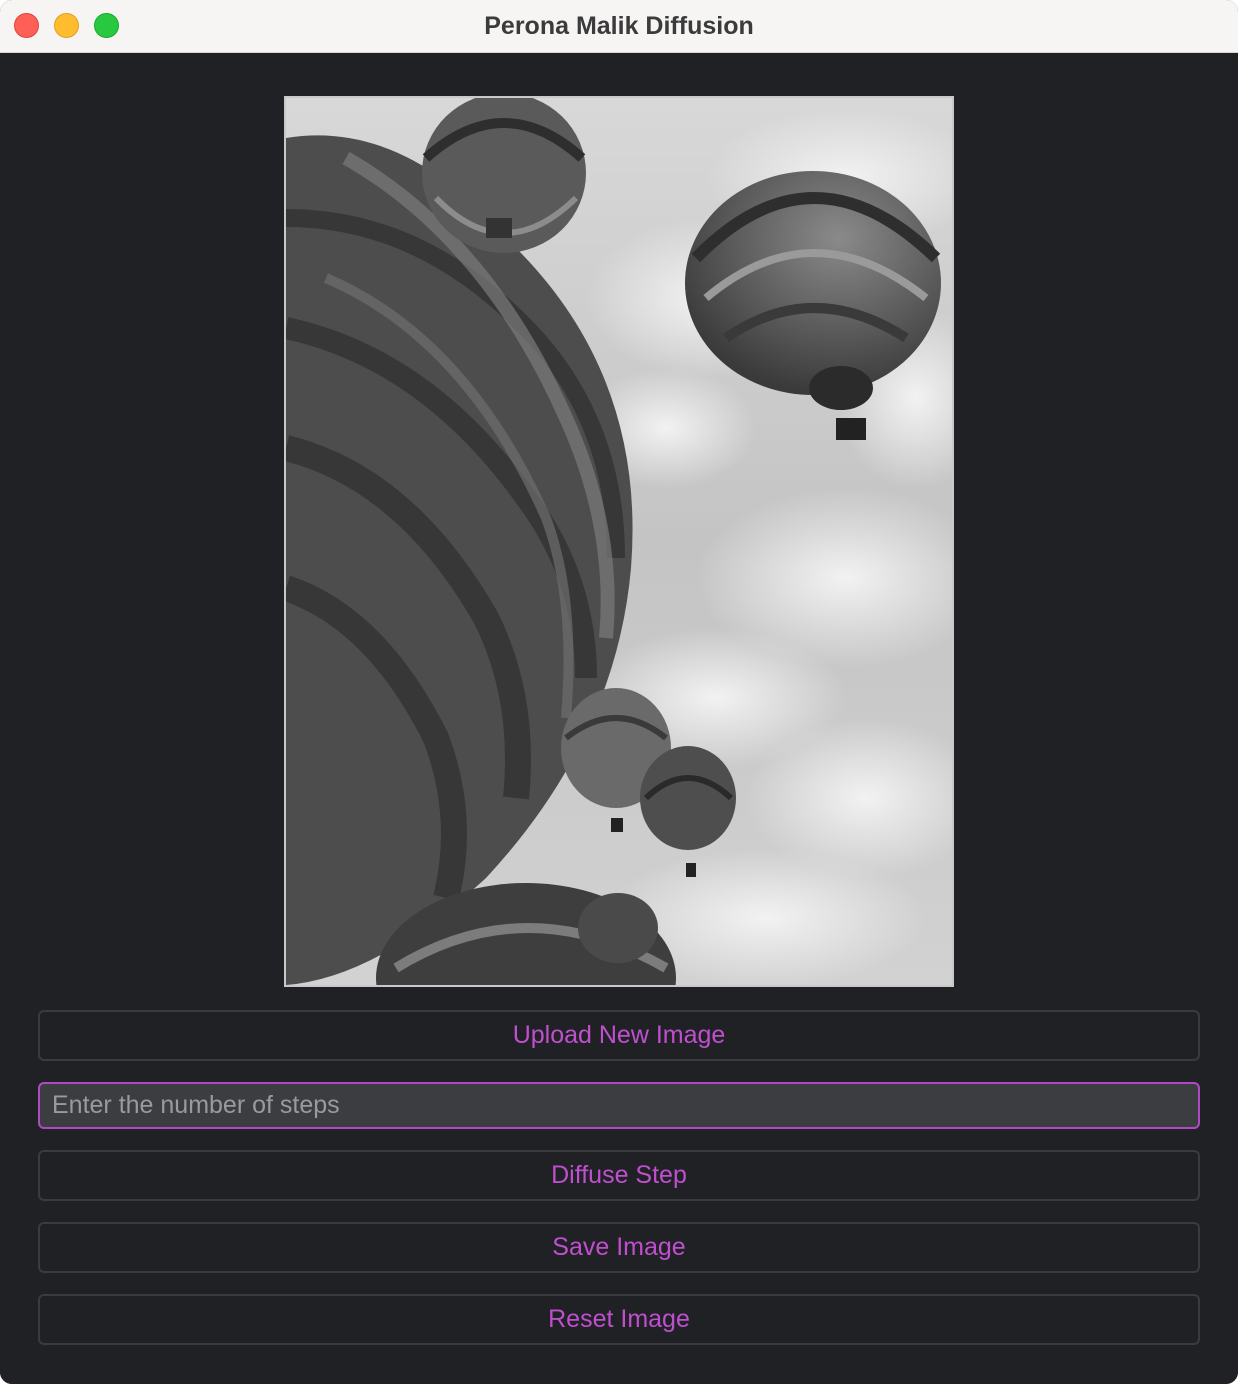 Image resolution: width=1238 pixels, height=1384 pixels. I want to click on diffuse-step-button: Diffuse Step, so click(619, 1175).